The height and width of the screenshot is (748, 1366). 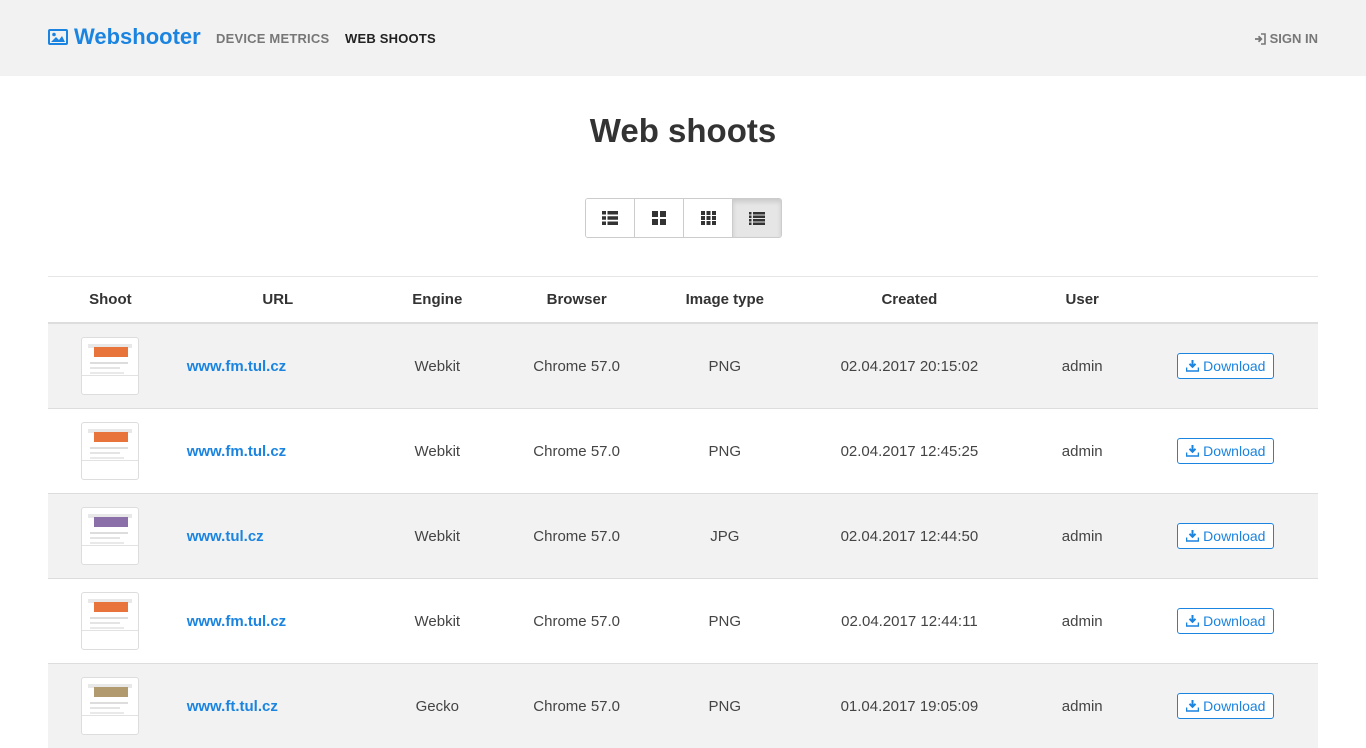 I want to click on page-title: Web shoots, so click(x=683, y=130).